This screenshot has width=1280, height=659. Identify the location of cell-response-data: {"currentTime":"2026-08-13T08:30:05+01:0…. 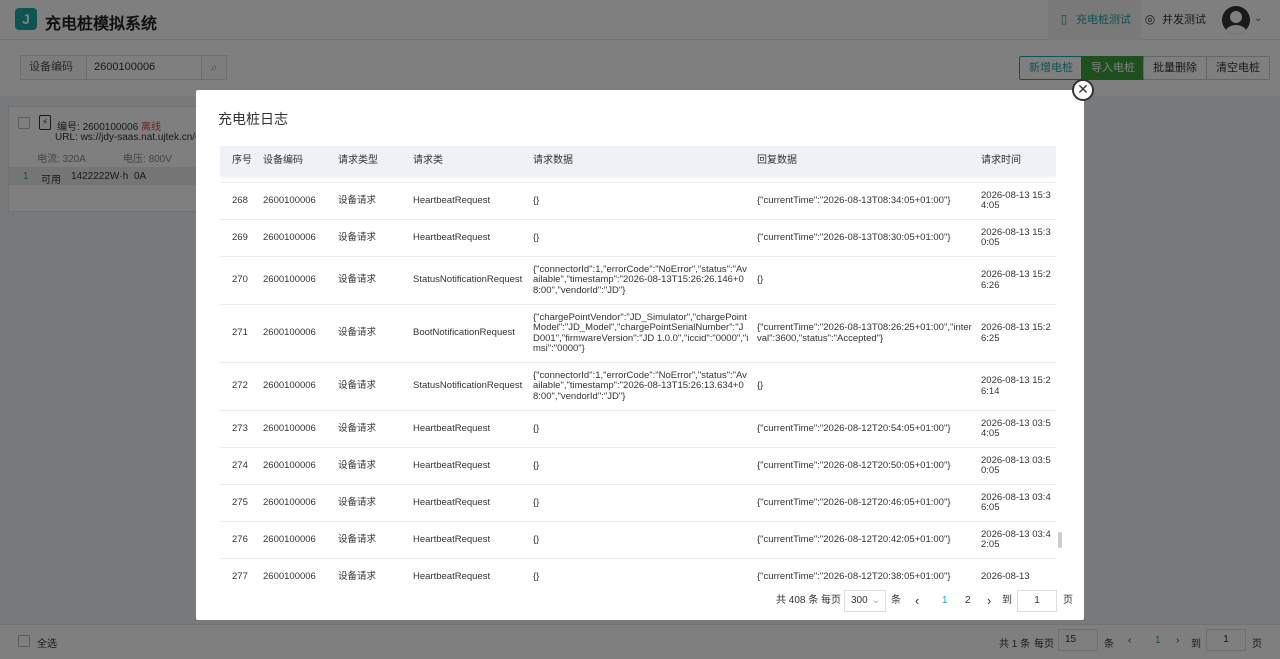
(854, 237).